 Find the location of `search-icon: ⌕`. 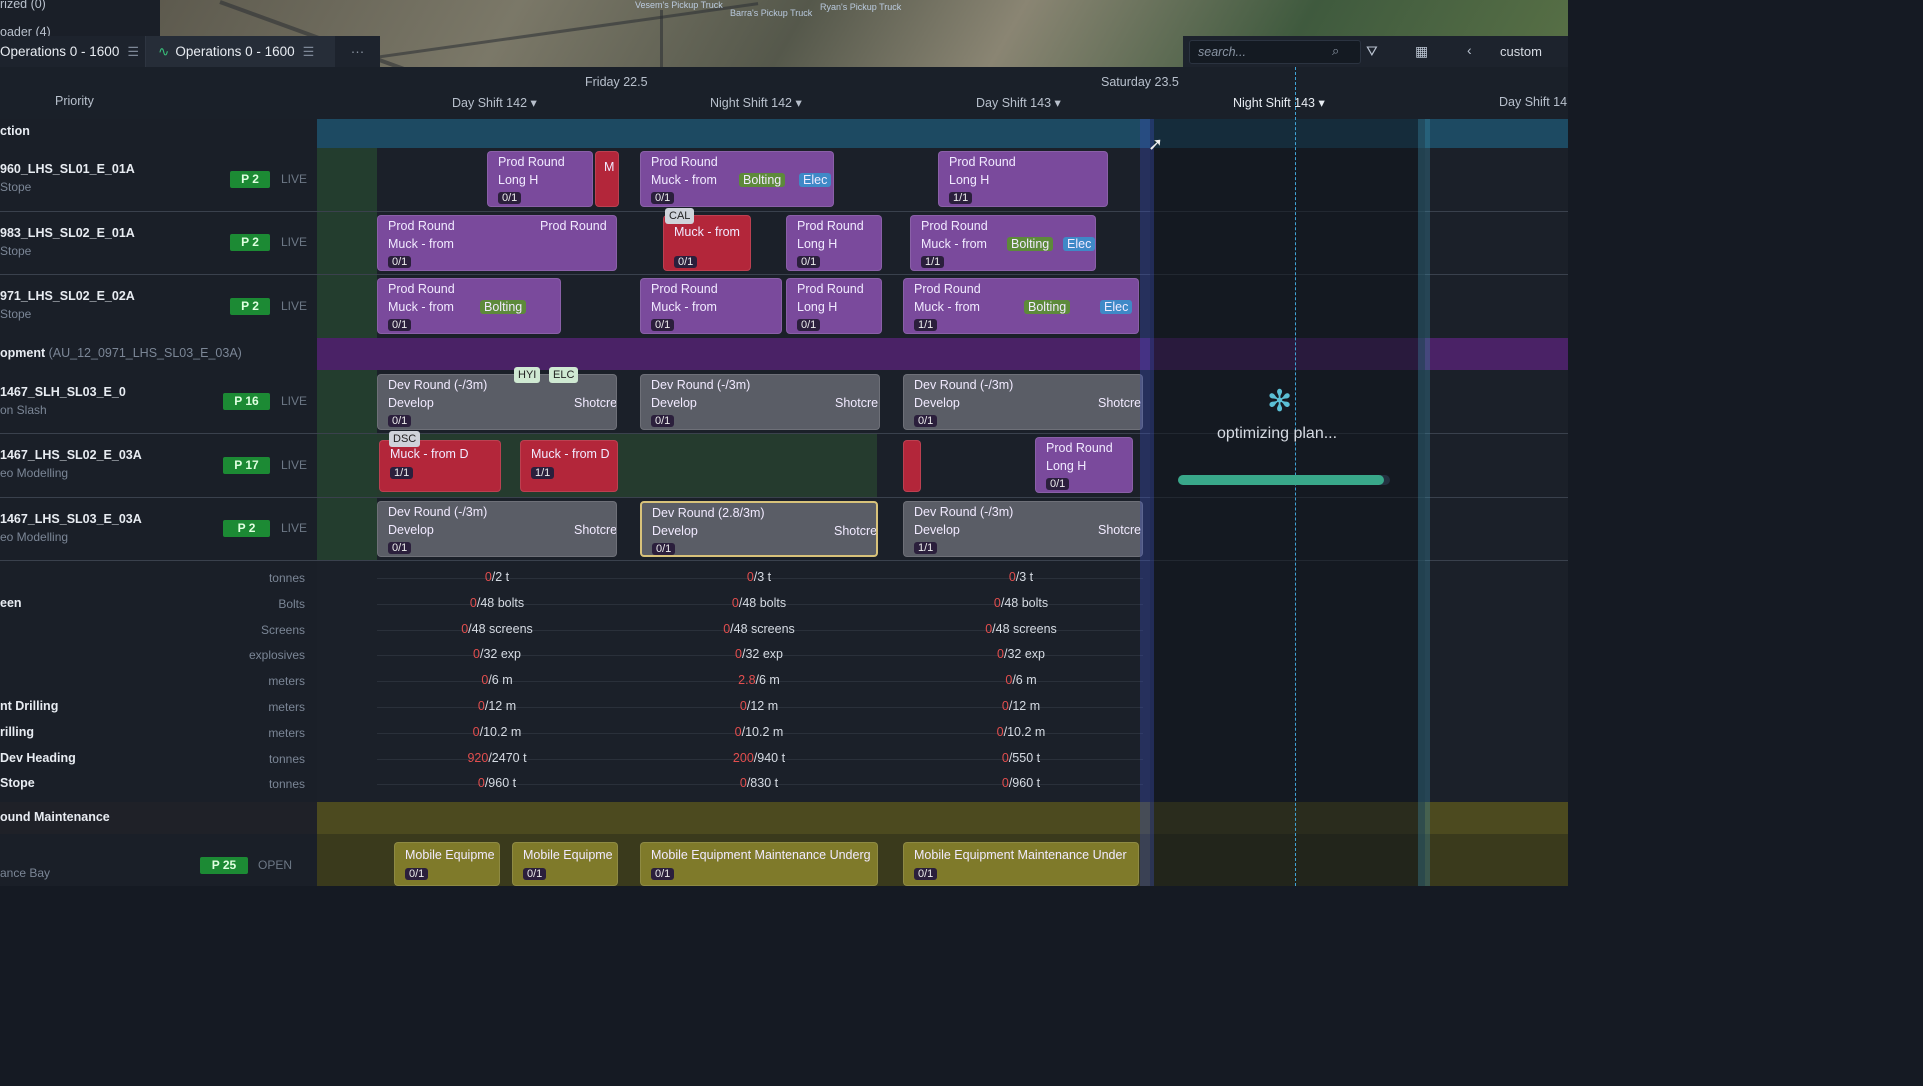

search-icon: ⌕ is located at coordinates (1335, 51).